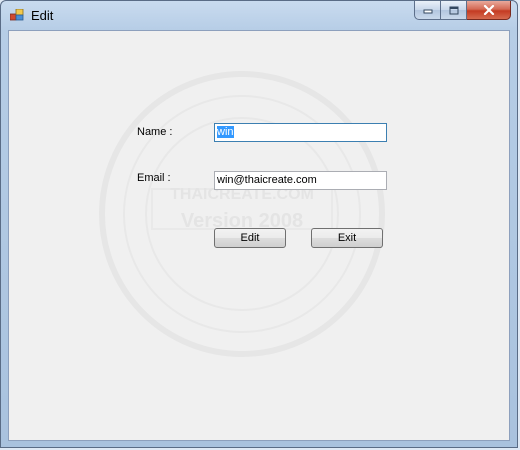 The height and width of the screenshot is (450, 520). I want to click on minimize-button, so click(427, 10).